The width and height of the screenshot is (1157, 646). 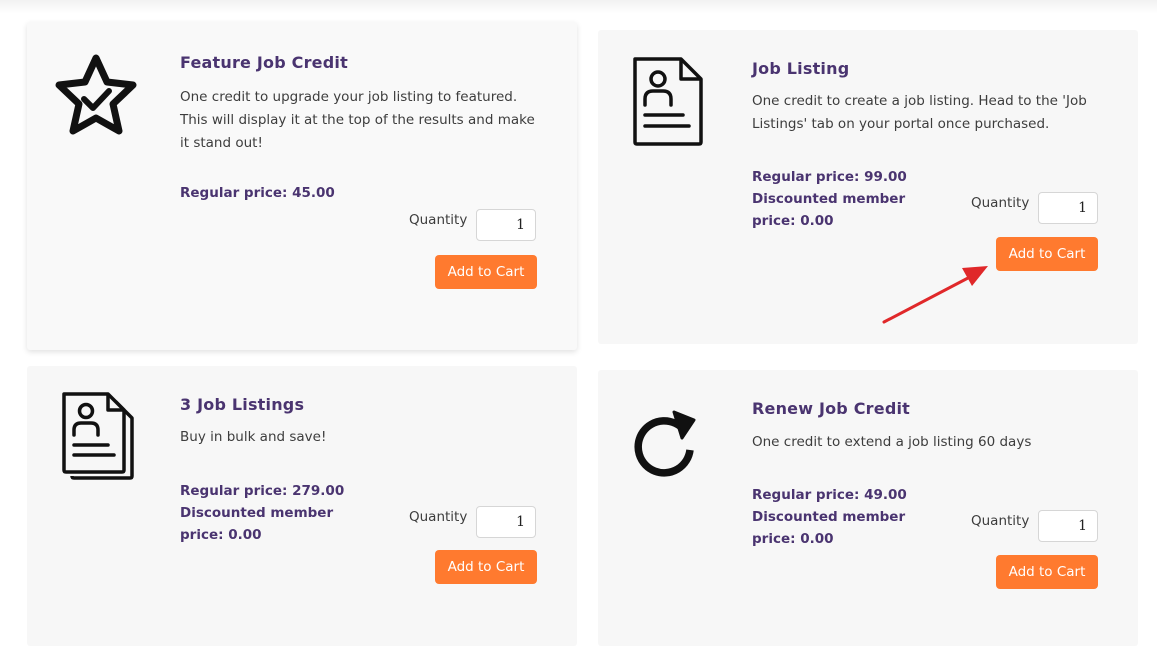 What do you see at coordinates (801, 68) in the screenshot?
I see `product-title: Job Listing` at bounding box center [801, 68].